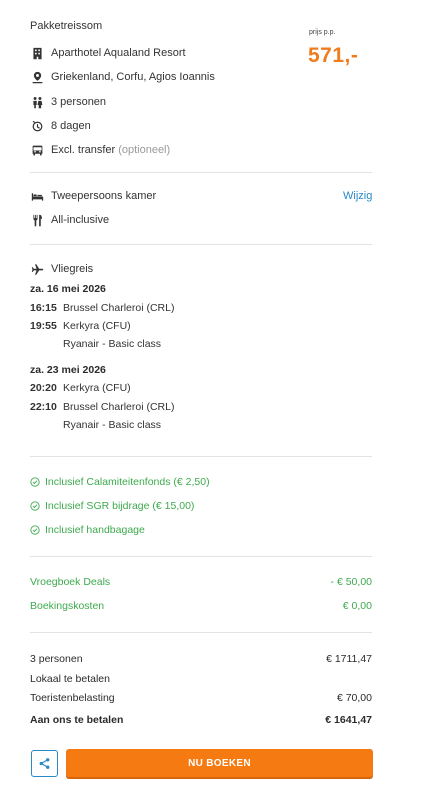  Describe the element at coordinates (112, 344) in the screenshot. I see `outbound-airline: Ryanair - Basic class` at that location.